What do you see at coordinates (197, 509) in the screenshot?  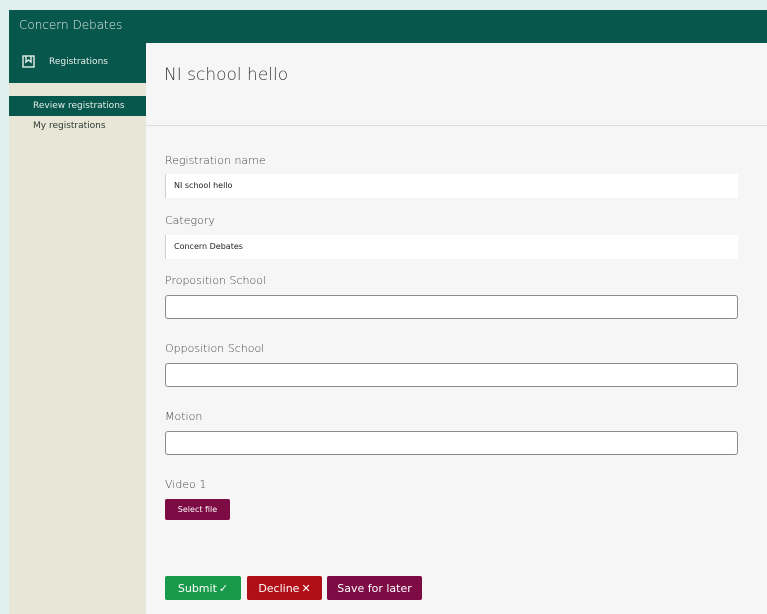 I see `select-file-button: Select file` at bounding box center [197, 509].